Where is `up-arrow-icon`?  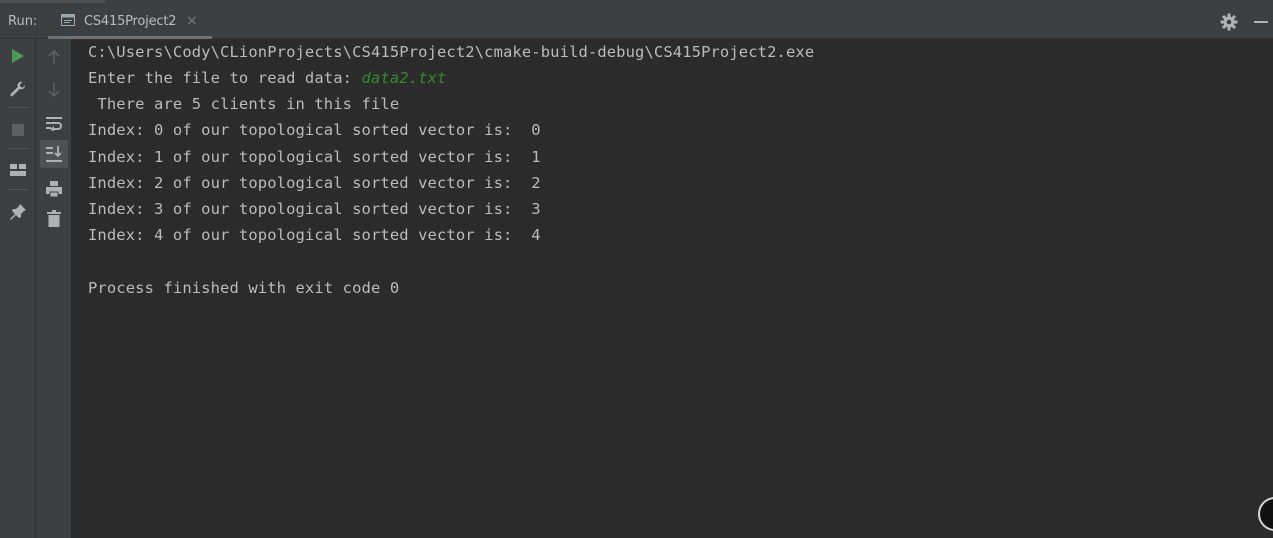
up-arrow-icon is located at coordinates (54, 57).